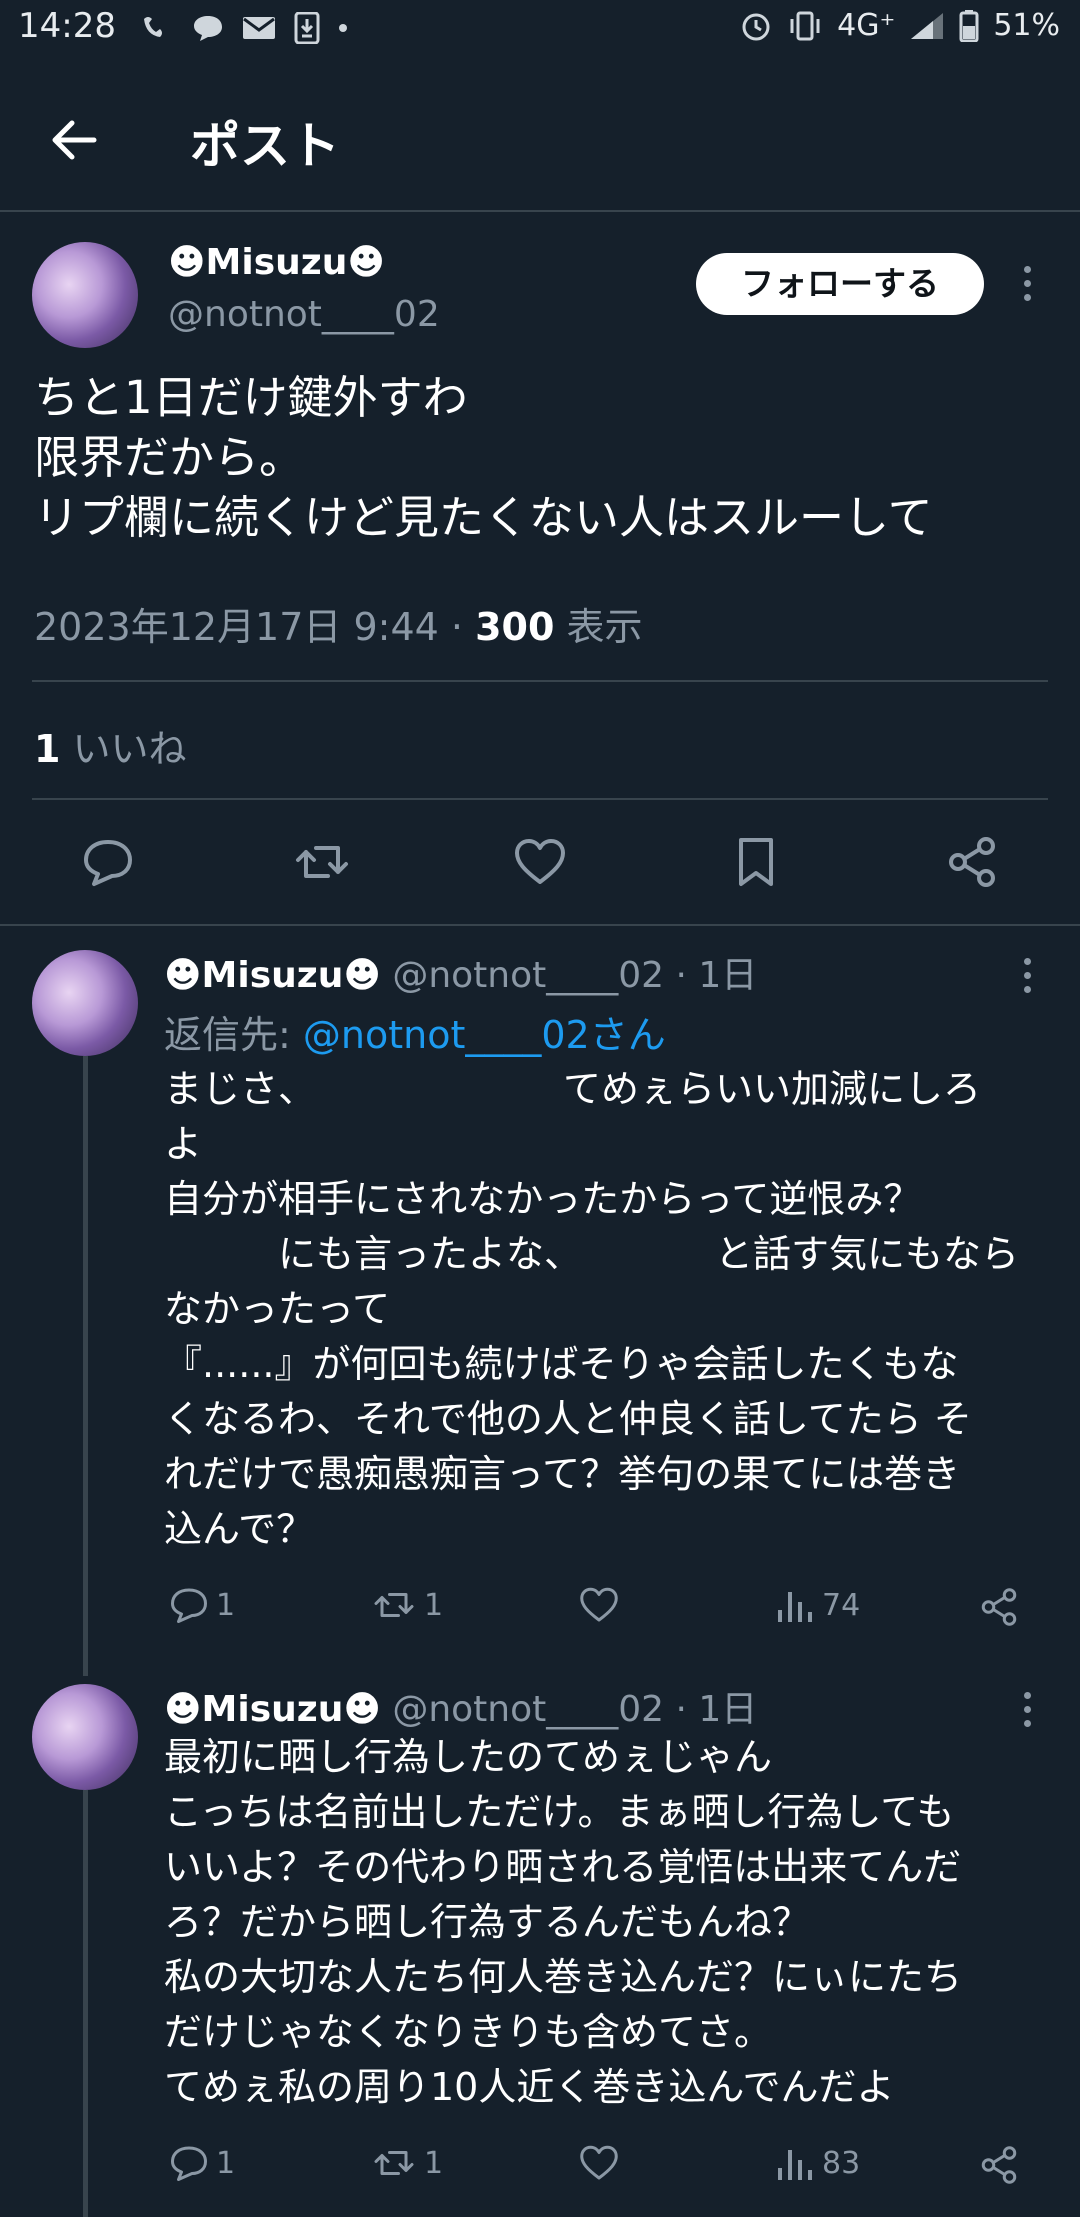 The image size is (1080, 2217). What do you see at coordinates (529, 2087) in the screenshot?
I see `reply-line: てめぇ私の周り10人近く巻き込んでんだよ` at bounding box center [529, 2087].